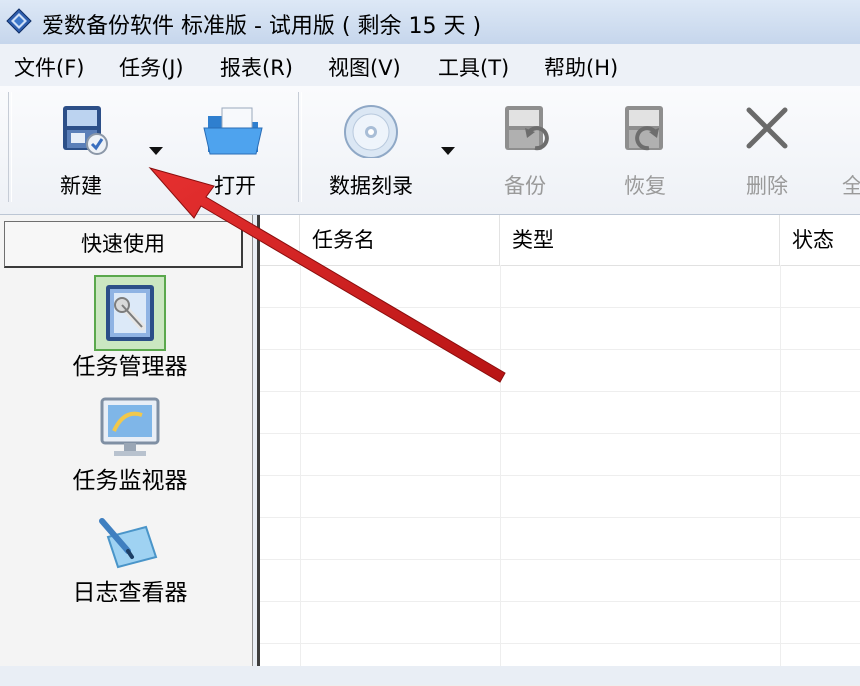 This screenshot has width=860, height=686. What do you see at coordinates (430, 65) in the screenshot?
I see `menu-bar: 文件(F) 任务(J) 报表(R) 视图(V) 工具(T) 帮助(H)` at bounding box center [430, 65].